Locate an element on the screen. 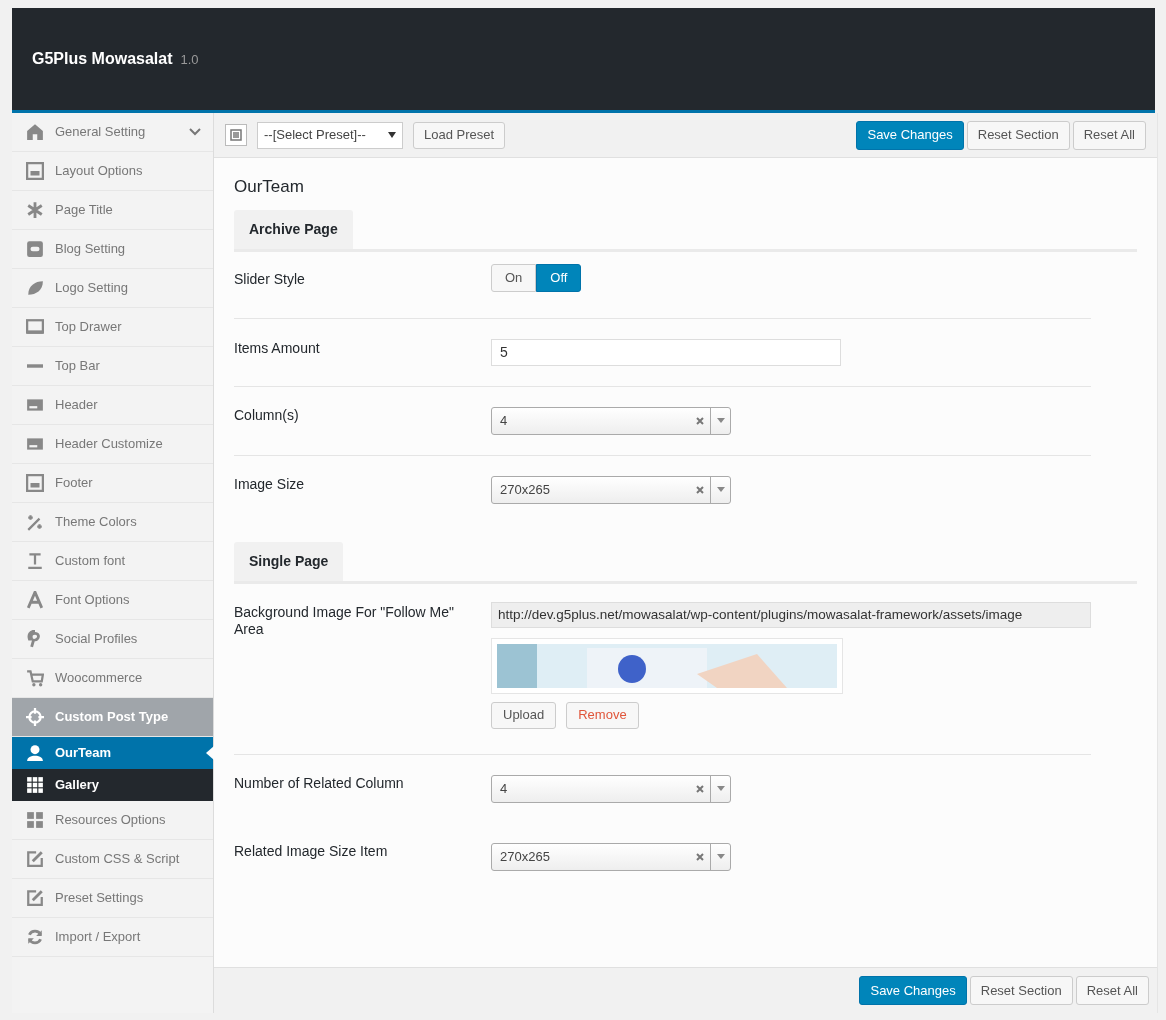 This screenshot has height=1020, width=1166. field-label: Background Image For "Follow Me" Area is located at coordinates (345, 620).